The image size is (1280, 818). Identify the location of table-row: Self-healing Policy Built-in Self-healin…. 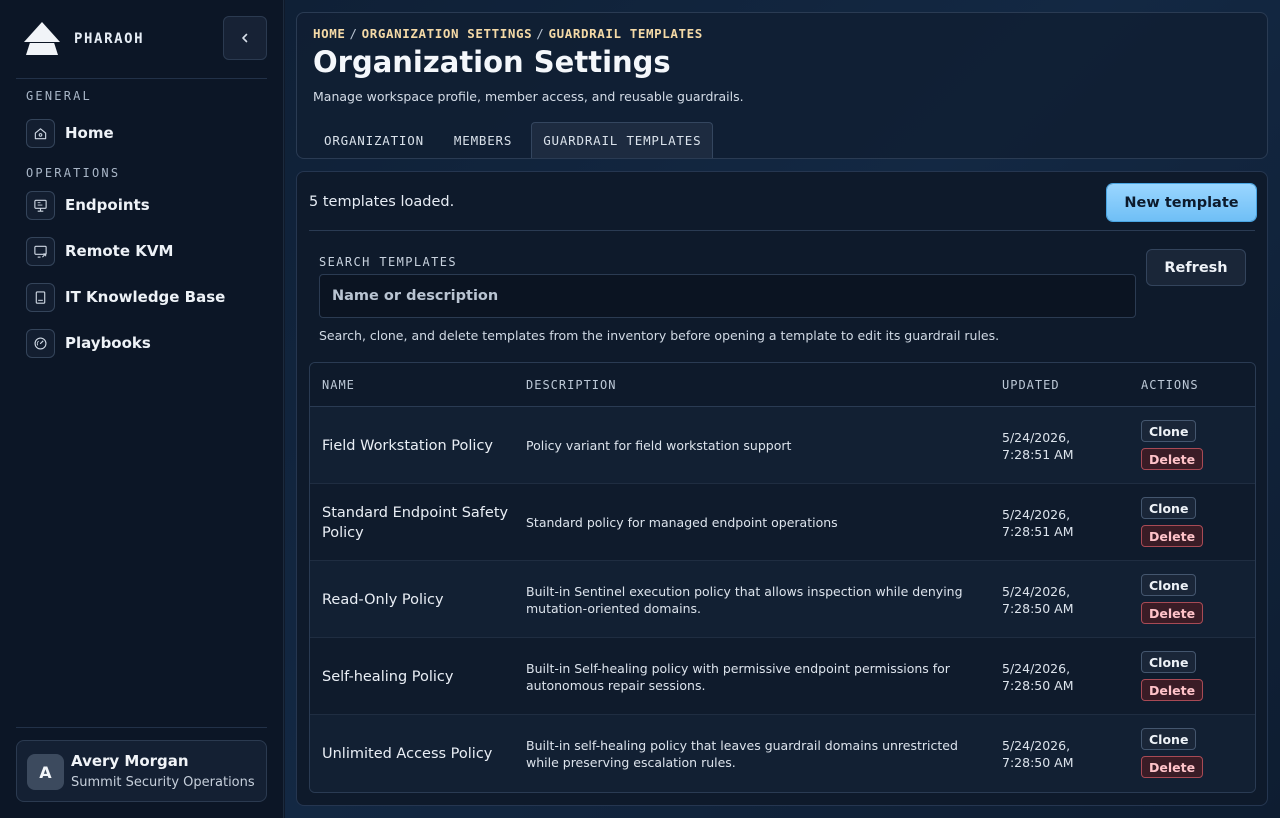
(782, 676).